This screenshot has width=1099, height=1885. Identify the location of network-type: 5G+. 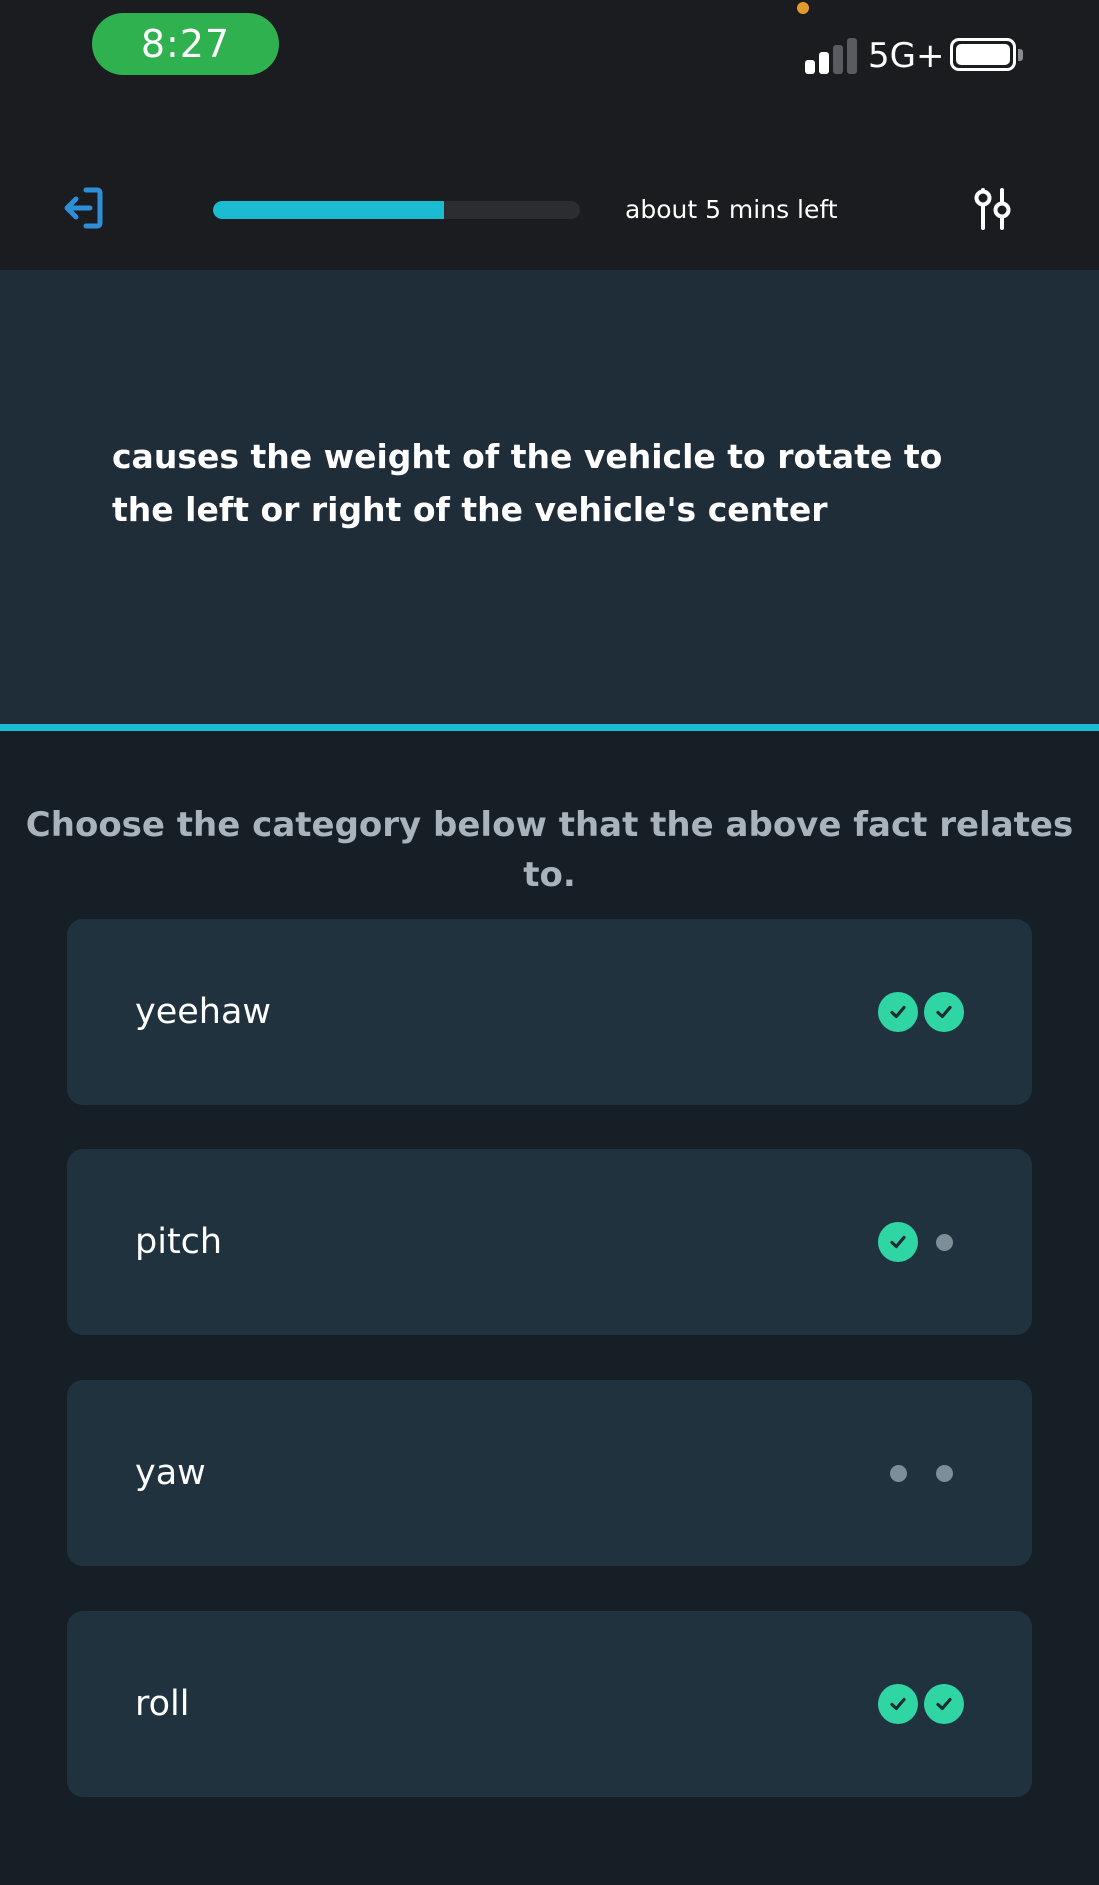
(906, 56).